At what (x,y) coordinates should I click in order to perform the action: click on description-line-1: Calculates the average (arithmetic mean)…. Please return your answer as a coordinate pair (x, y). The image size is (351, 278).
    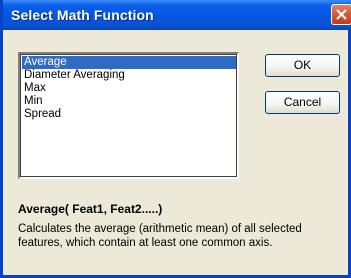
    Looking at the image, I should click on (160, 229).